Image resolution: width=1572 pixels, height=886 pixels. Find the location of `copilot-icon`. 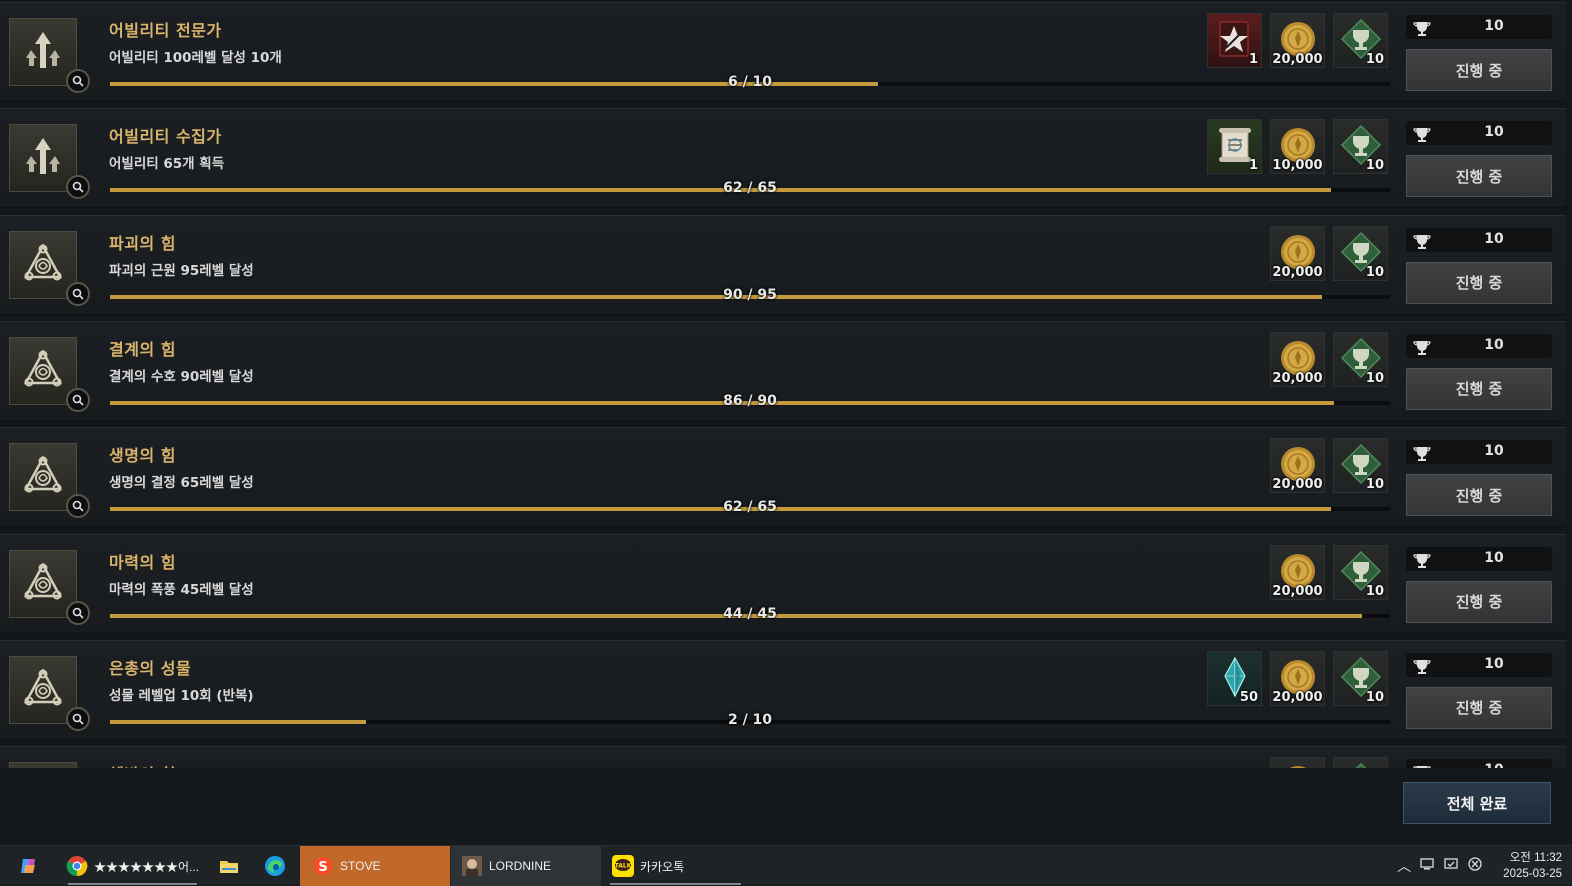

copilot-icon is located at coordinates (29, 866).